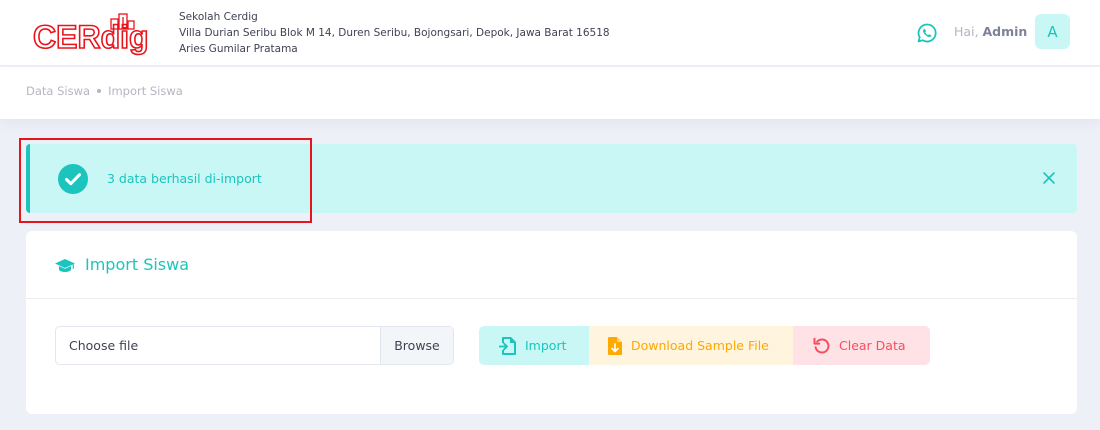 The image size is (1100, 430). Describe the element at coordinates (218, 17) in the screenshot. I see `school-name: Sekolah Cerdig` at that location.